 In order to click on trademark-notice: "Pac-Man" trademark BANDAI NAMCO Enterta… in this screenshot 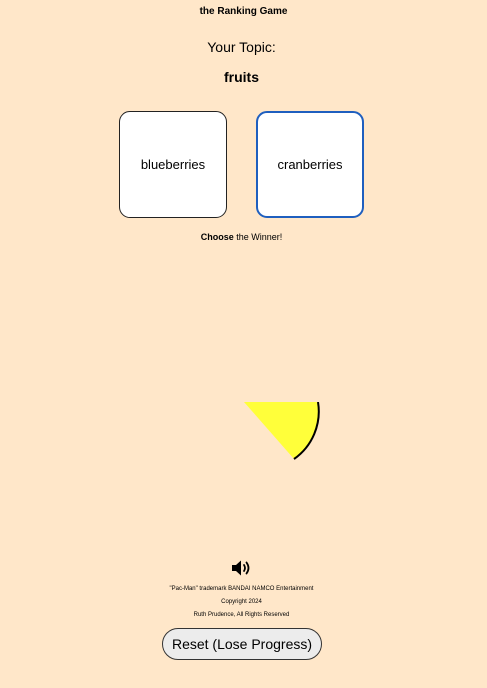, I will do `click(241, 589)`.